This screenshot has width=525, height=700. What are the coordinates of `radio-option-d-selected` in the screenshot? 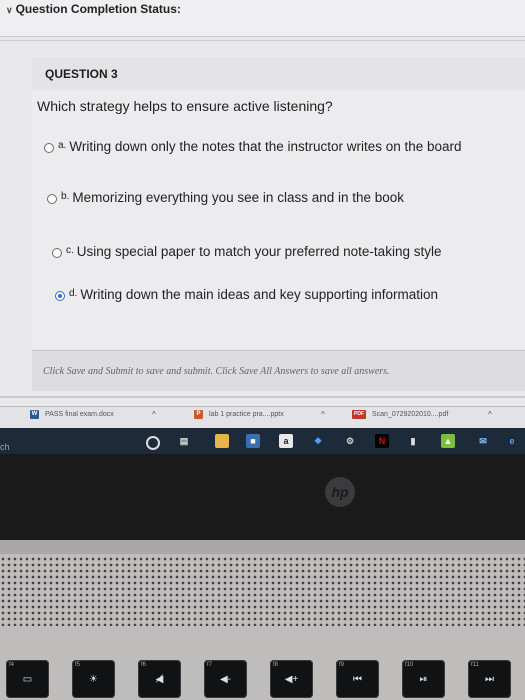 It's located at (60, 296).